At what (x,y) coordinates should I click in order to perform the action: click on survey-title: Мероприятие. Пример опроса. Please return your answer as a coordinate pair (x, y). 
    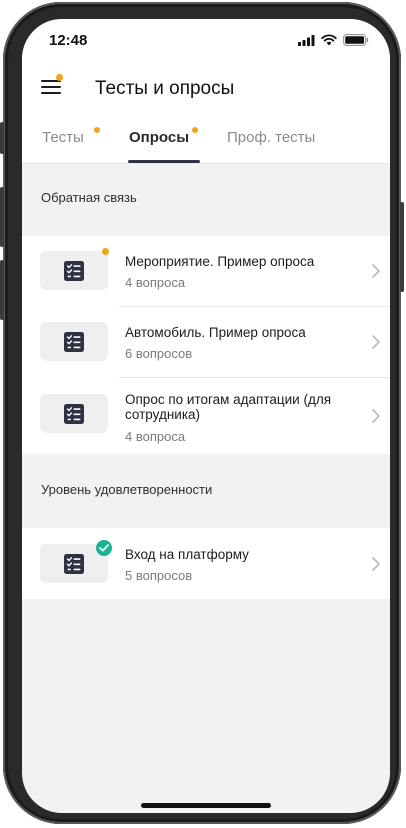
    Looking at the image, I should click on (220, 261).